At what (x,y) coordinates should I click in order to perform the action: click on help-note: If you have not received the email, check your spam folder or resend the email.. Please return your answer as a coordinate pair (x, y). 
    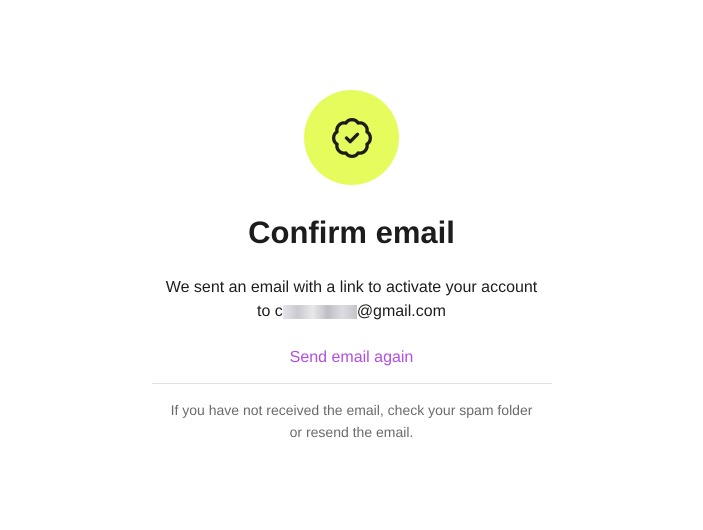
    Looking at the image, I should click on (352, 421).